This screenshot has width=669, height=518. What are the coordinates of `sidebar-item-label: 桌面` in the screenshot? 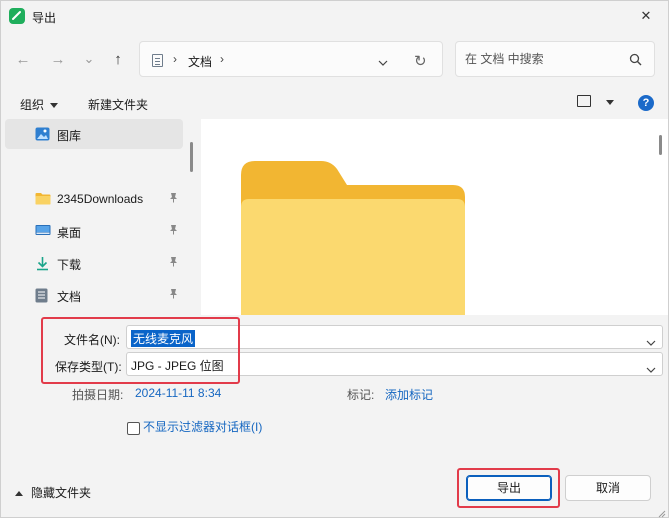 It's located at (69, 233).